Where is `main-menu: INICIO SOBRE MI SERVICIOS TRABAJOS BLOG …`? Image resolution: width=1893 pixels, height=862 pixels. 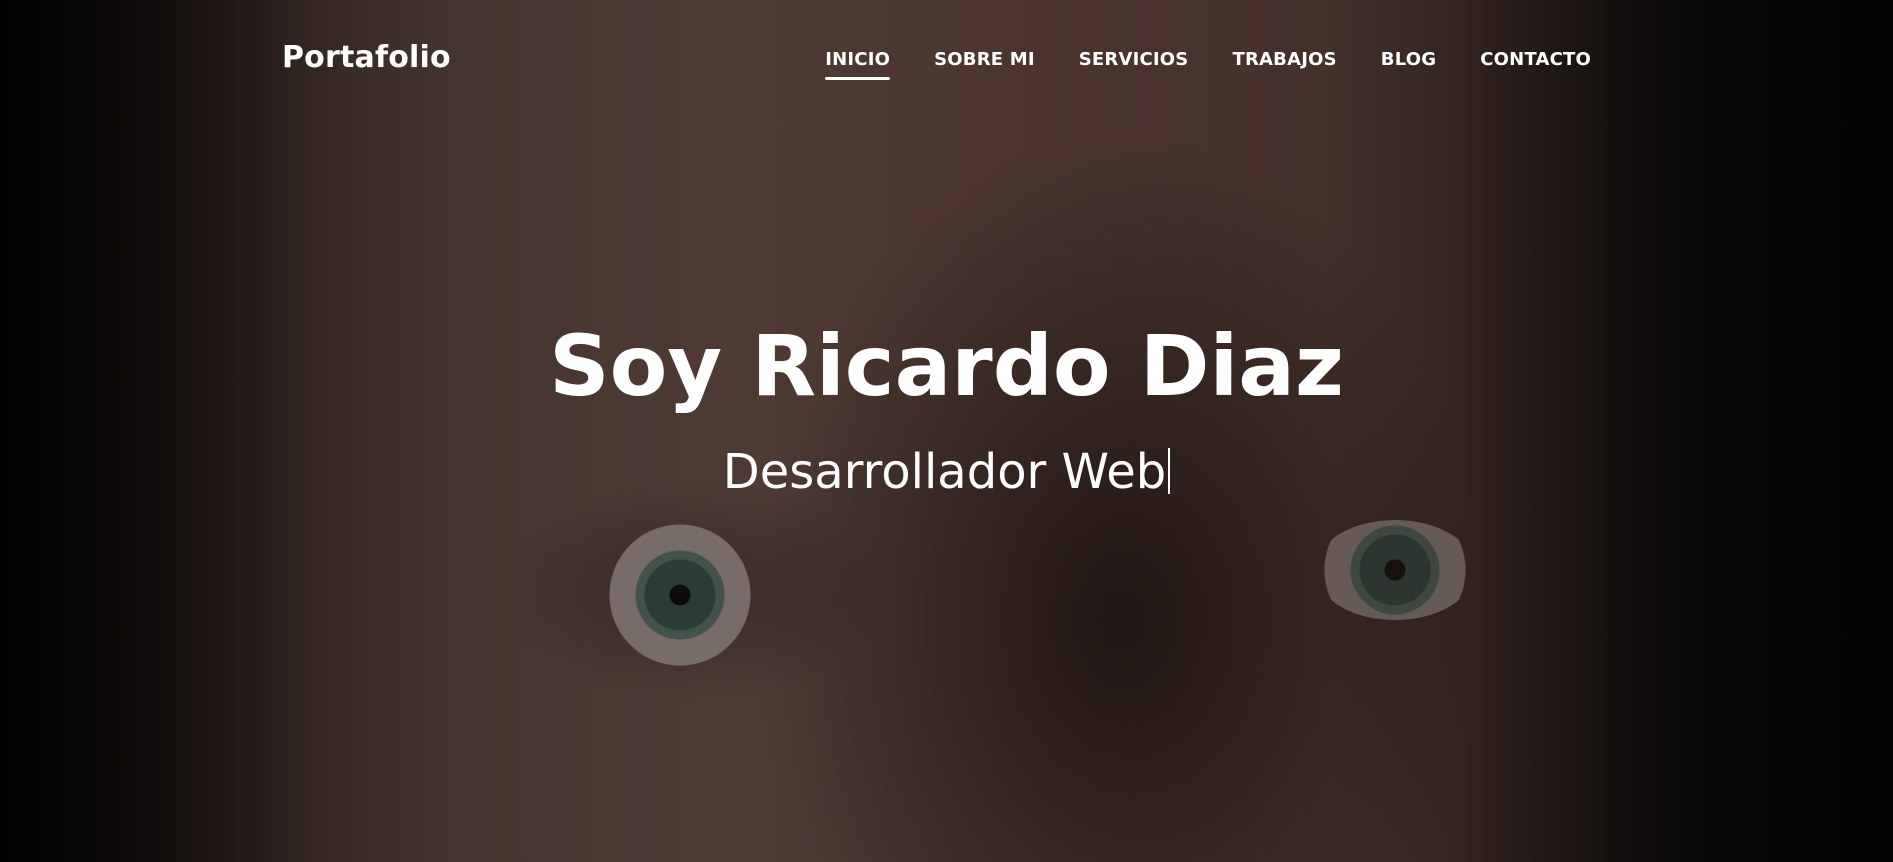 main-menu: INICIO SOBRE MI SERVICIOS TRABAJOS BLOG … is located at coordinates (1208, 64).